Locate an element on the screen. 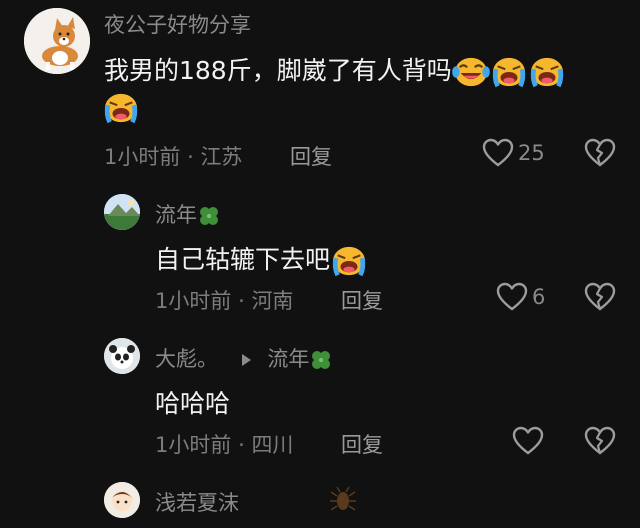  comment-meta: 1小时前 · 四川 is located at coordinates (224, 444).